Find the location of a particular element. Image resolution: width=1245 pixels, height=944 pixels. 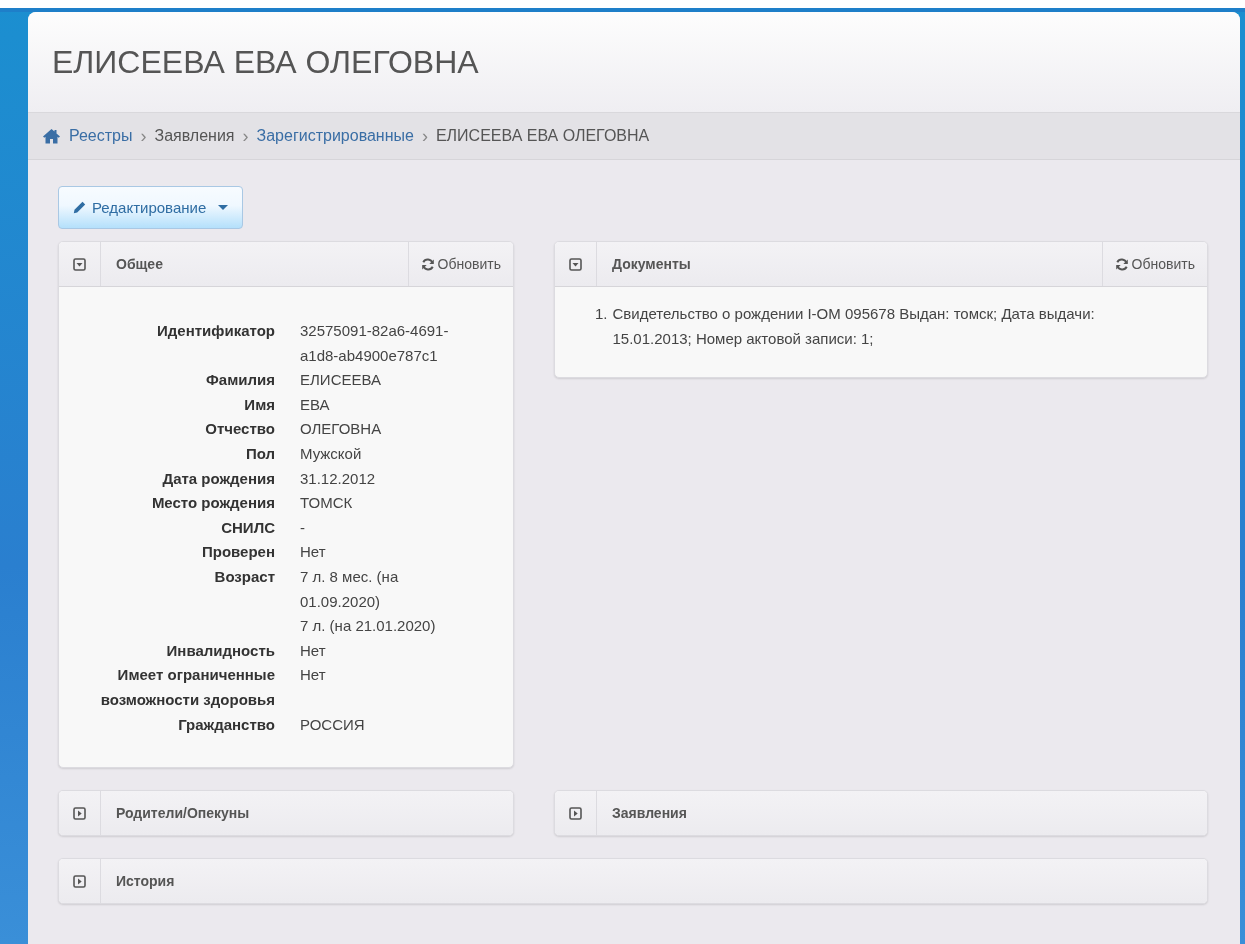

field-label: Отчество is located at coordinates (239, 429).